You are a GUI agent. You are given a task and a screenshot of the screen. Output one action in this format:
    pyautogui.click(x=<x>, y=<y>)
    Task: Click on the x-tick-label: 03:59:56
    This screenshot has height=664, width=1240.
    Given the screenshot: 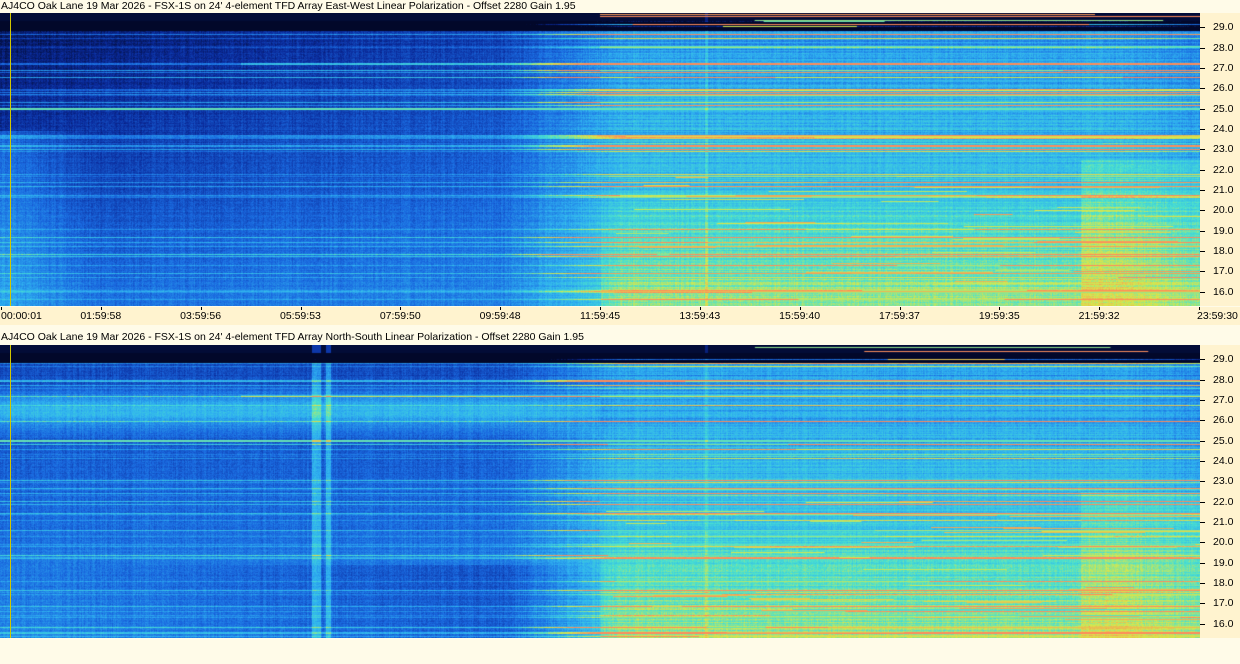 What is the action you would take?
    pyautogui.click(x=201, y=316)
    